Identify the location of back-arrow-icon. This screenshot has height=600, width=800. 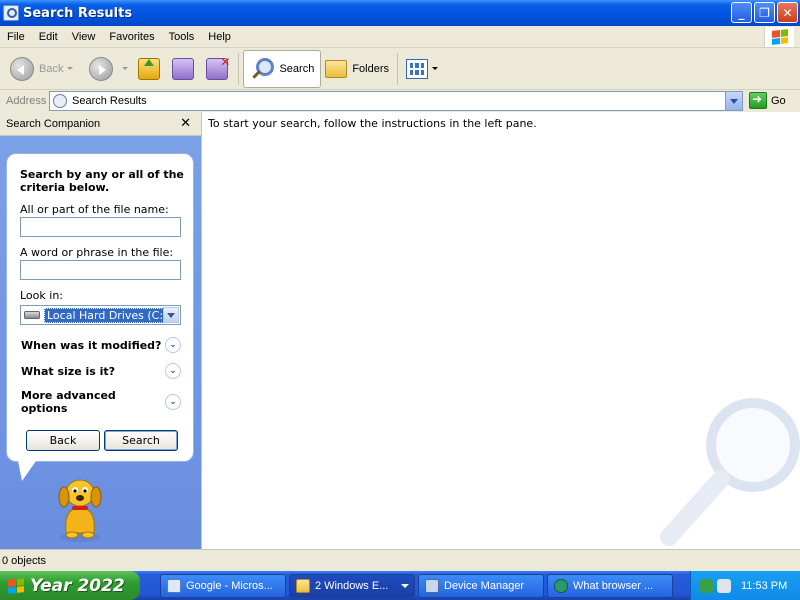
(22, 68).